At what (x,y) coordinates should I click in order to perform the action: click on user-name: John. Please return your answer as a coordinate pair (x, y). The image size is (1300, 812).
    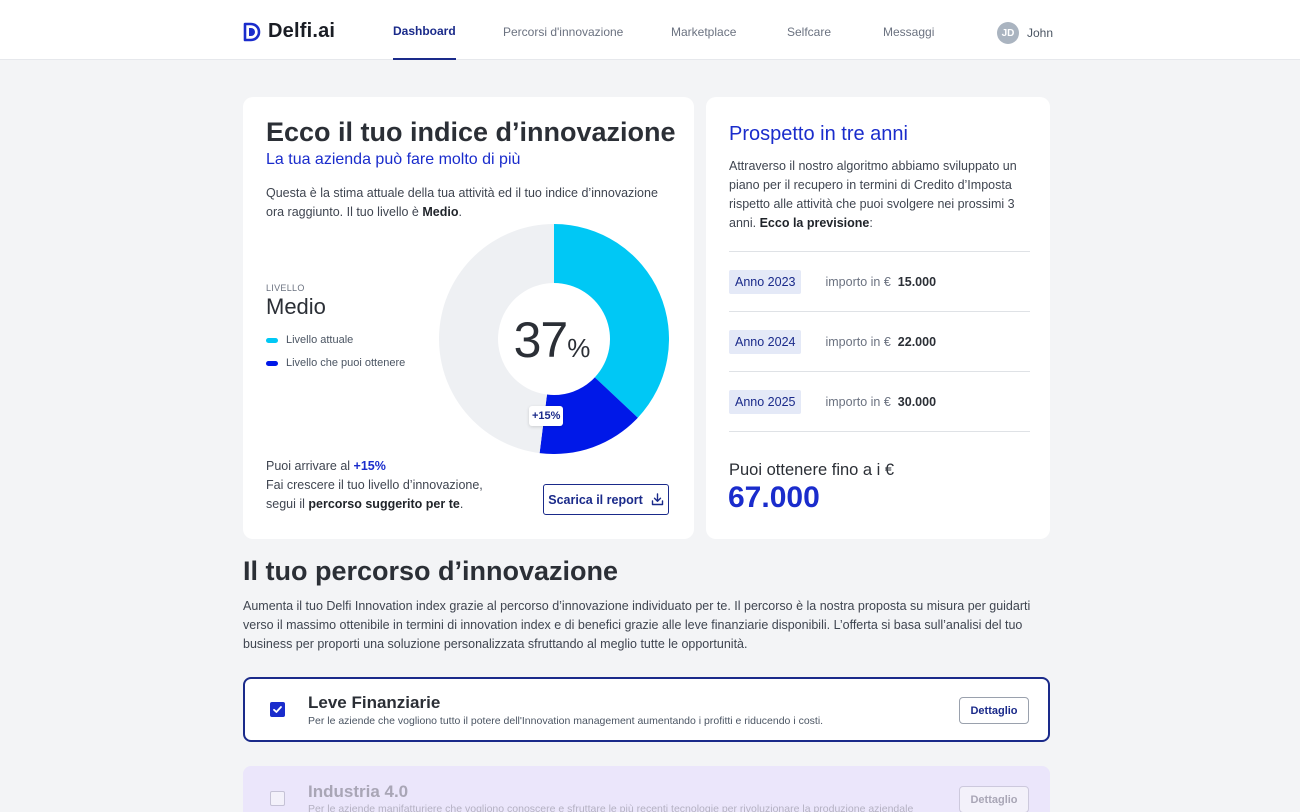
    Looking at the image, I should click on (1040, 33).